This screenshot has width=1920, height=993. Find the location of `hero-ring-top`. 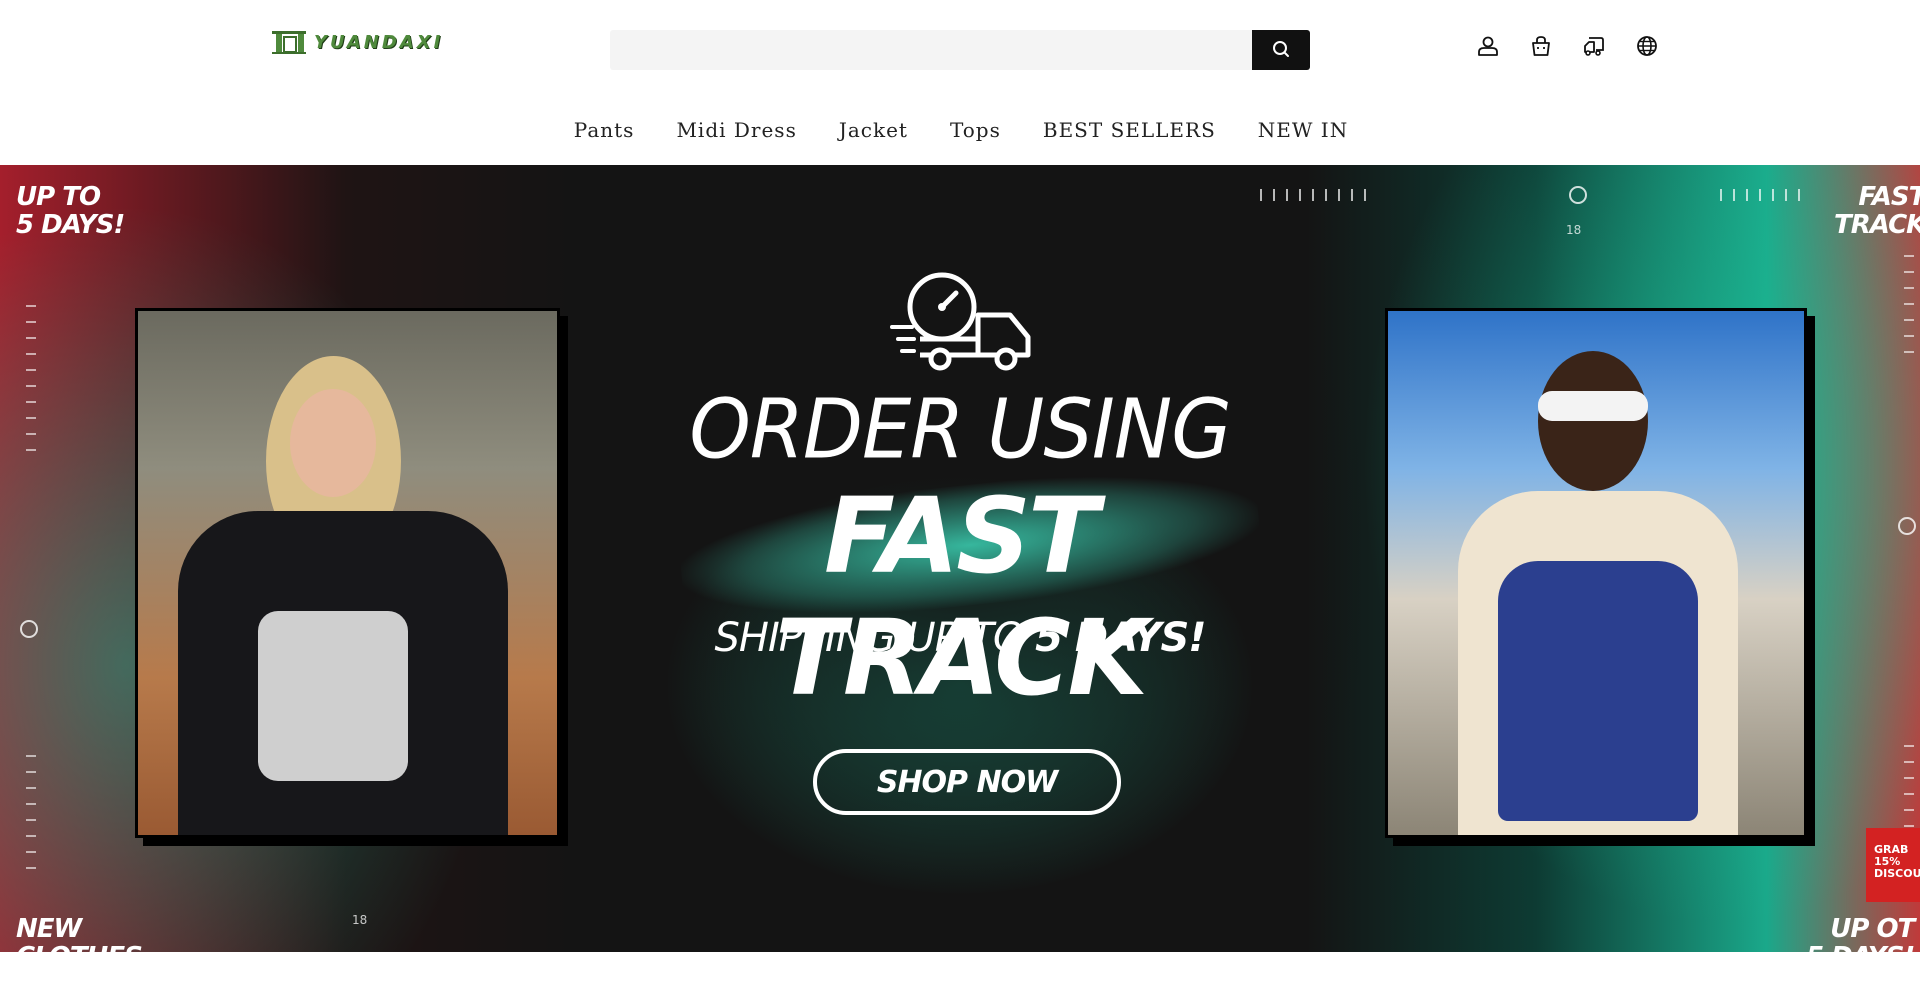

hero-ring-top is located at coordinates (1578, 195).